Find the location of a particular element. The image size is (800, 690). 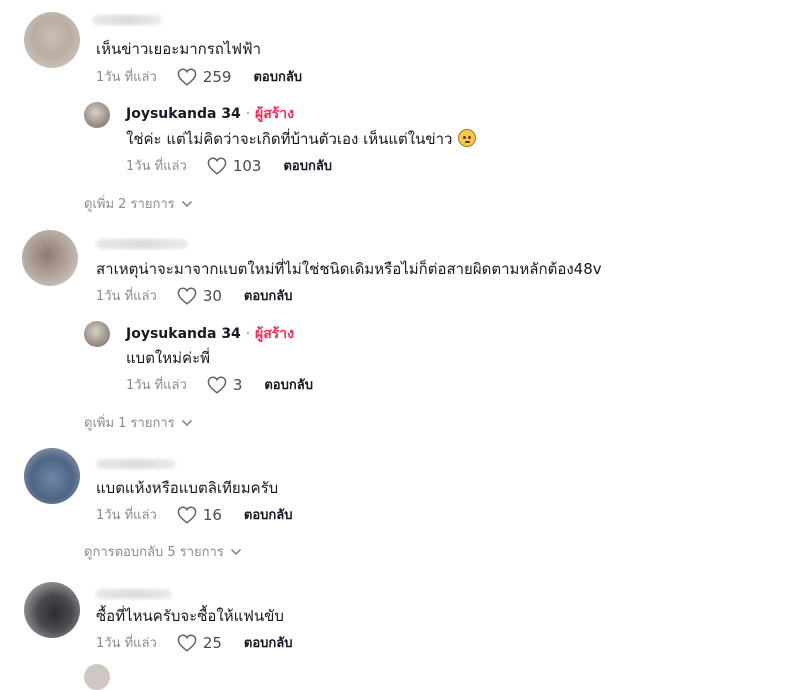

like-count: 103 is located at coordinates (247, 165).